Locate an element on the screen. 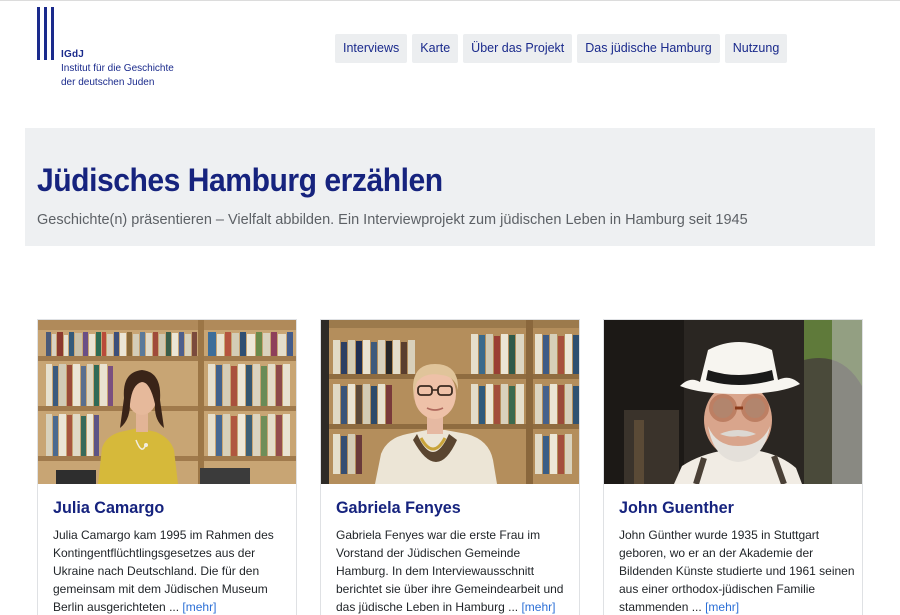 This screenshot has height=615, width=900. nav-item-nutzung: Nutzung is located at coordinates (756, 48).